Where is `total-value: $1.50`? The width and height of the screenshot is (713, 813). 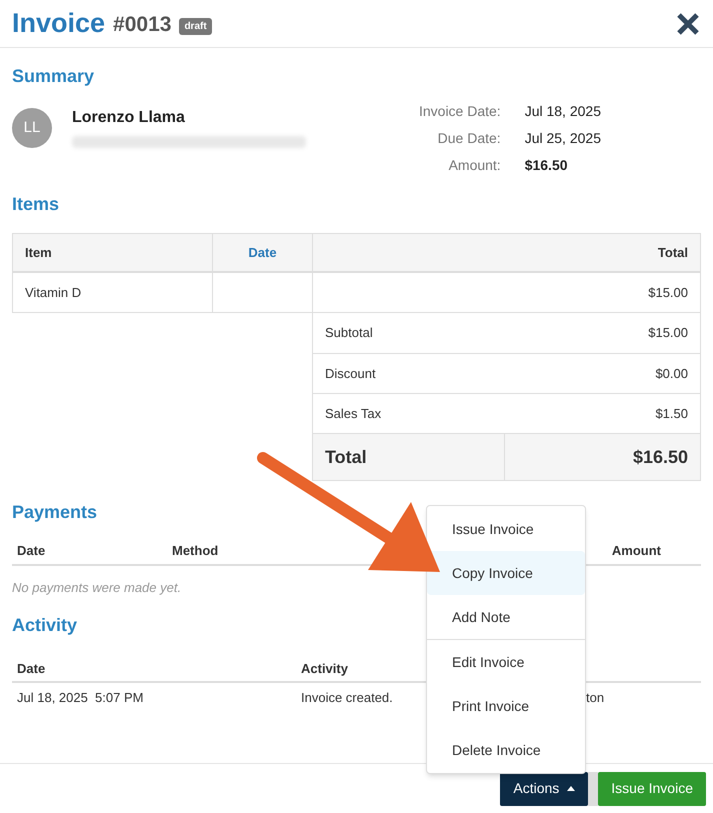
total-value: $1.50 is located at coordinates (671, 413).